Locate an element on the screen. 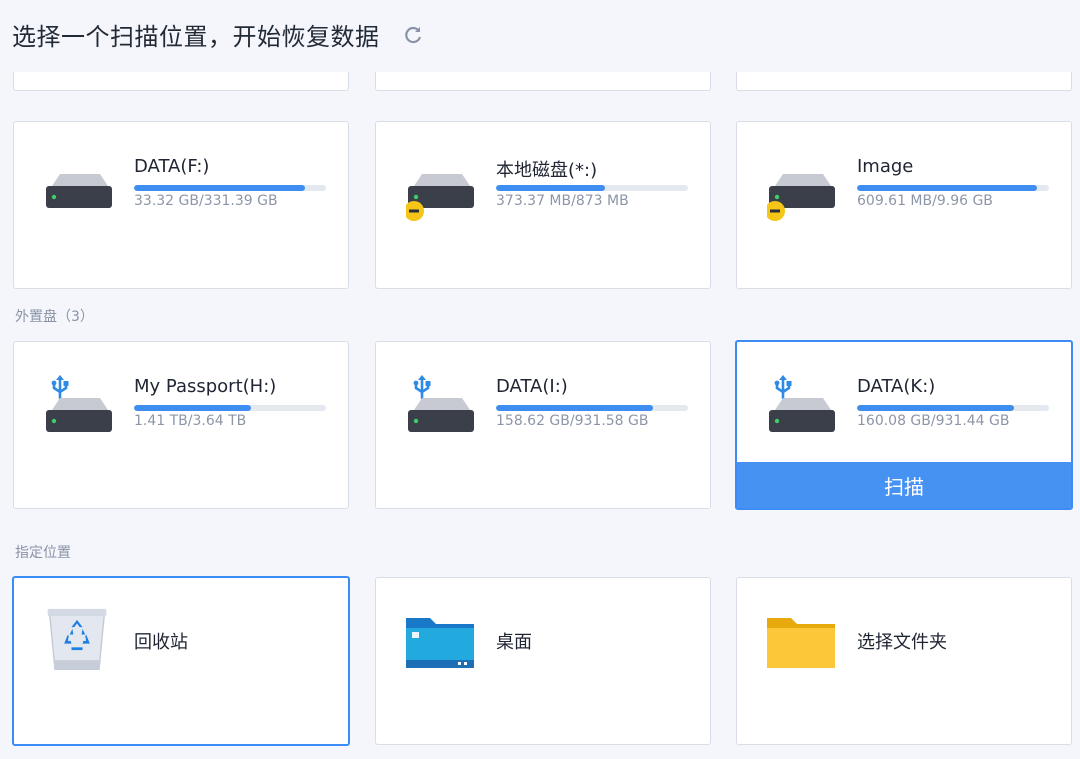 This screenshot has width=1080, height=759. recycle-bin-icon is located at coordinates (77, 639).